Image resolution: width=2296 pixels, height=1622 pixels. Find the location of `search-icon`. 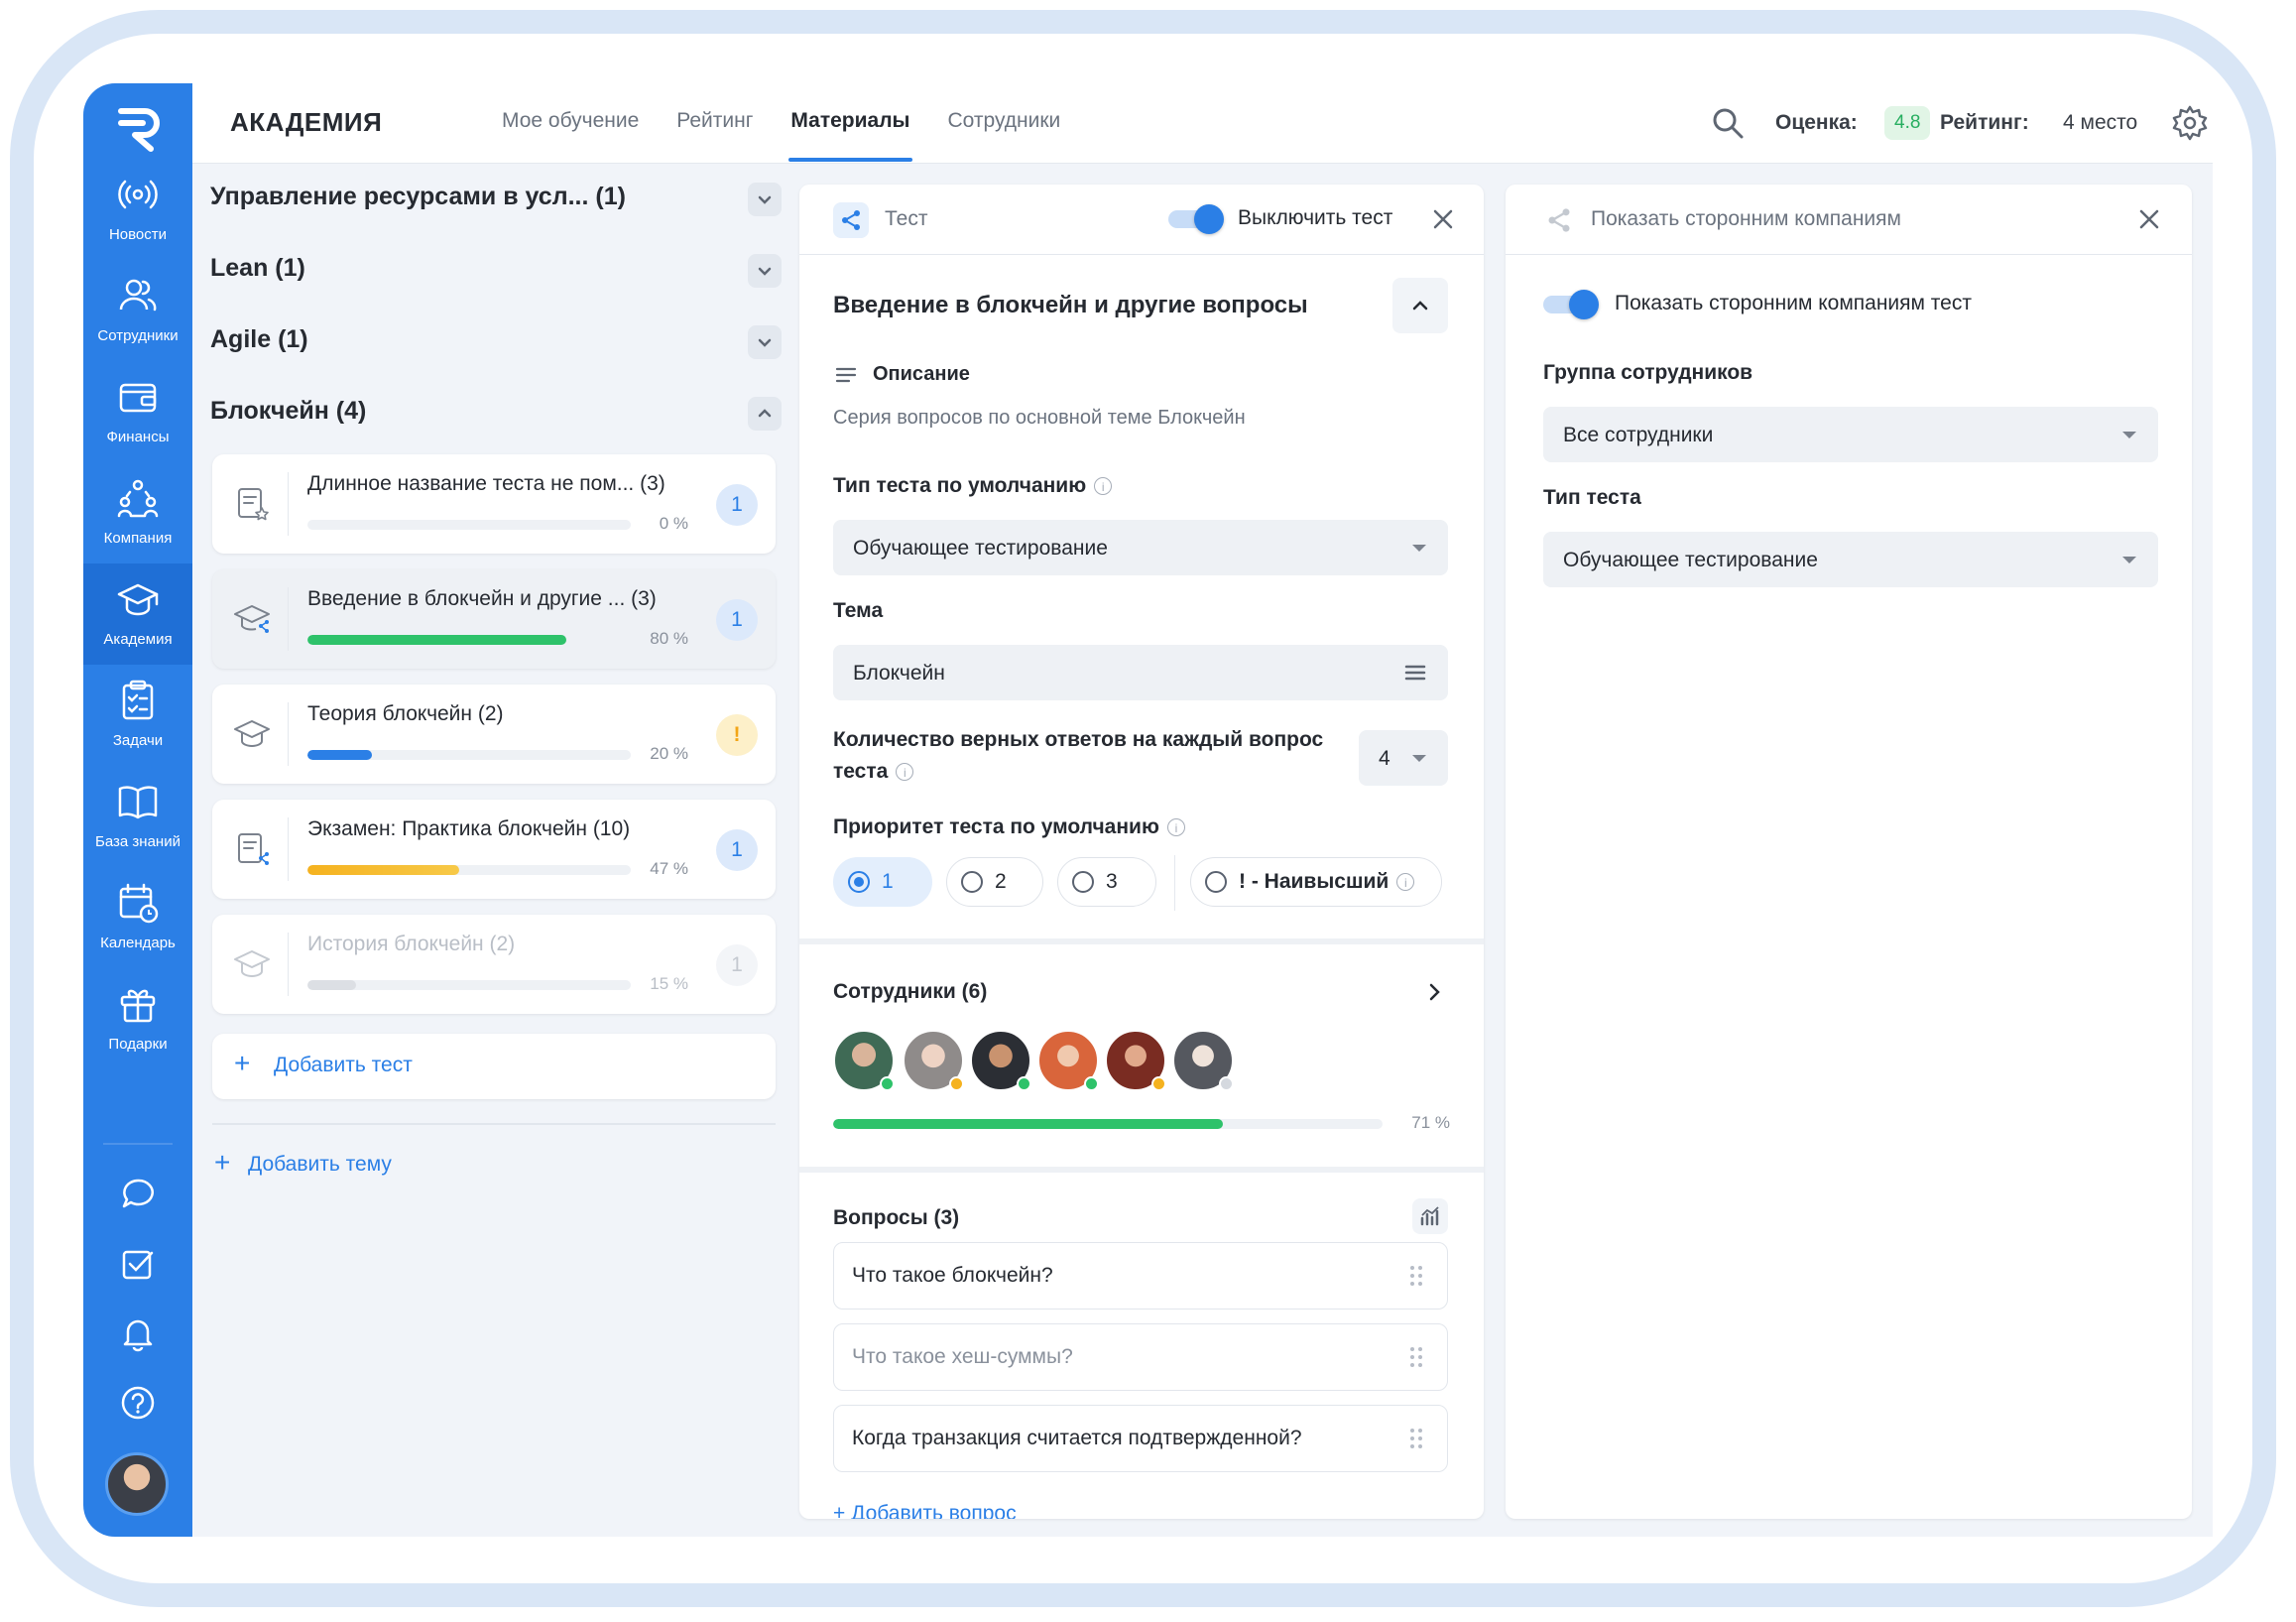

search-icon is located at coordinates (1728, 123).